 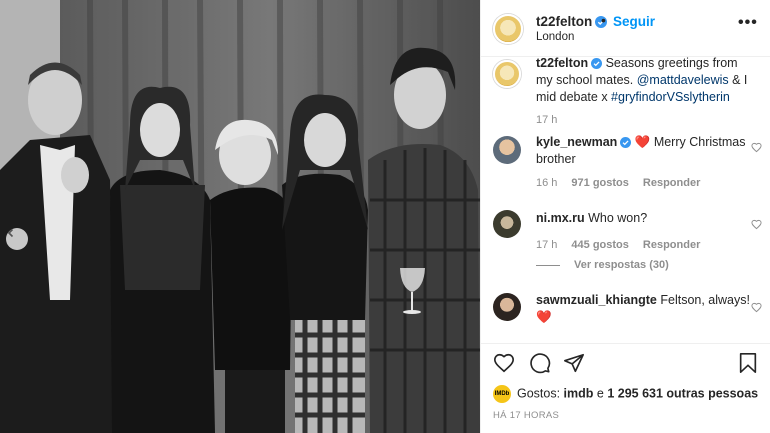 I want to click on comment-time: 16 h, so click(x=547, y=183).